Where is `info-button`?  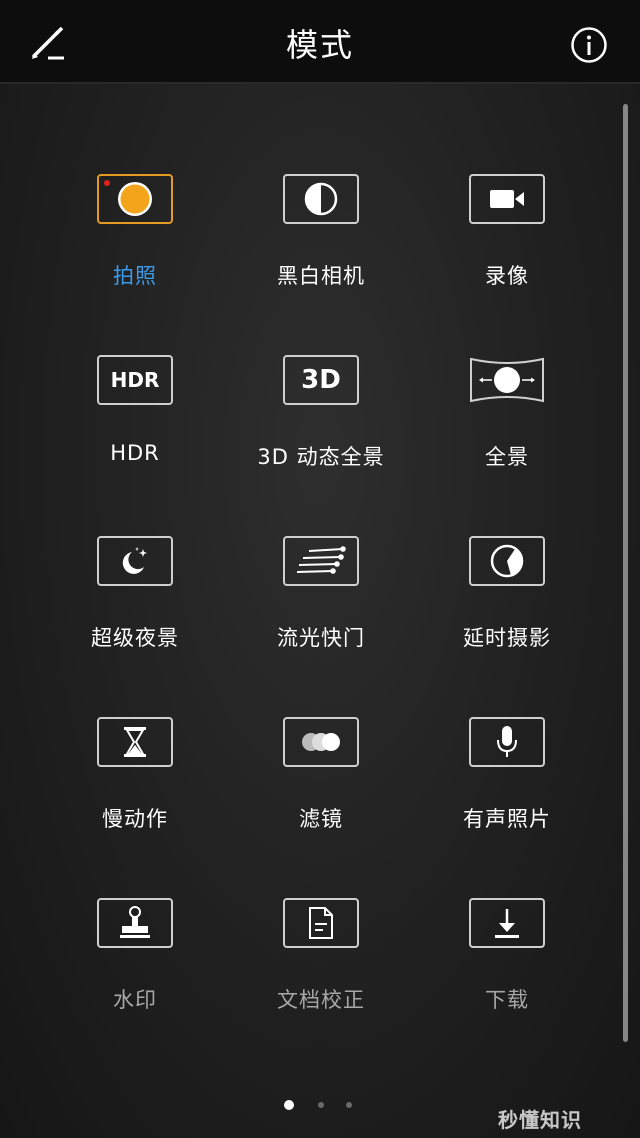 info-button is located at coordinates (589, 45).